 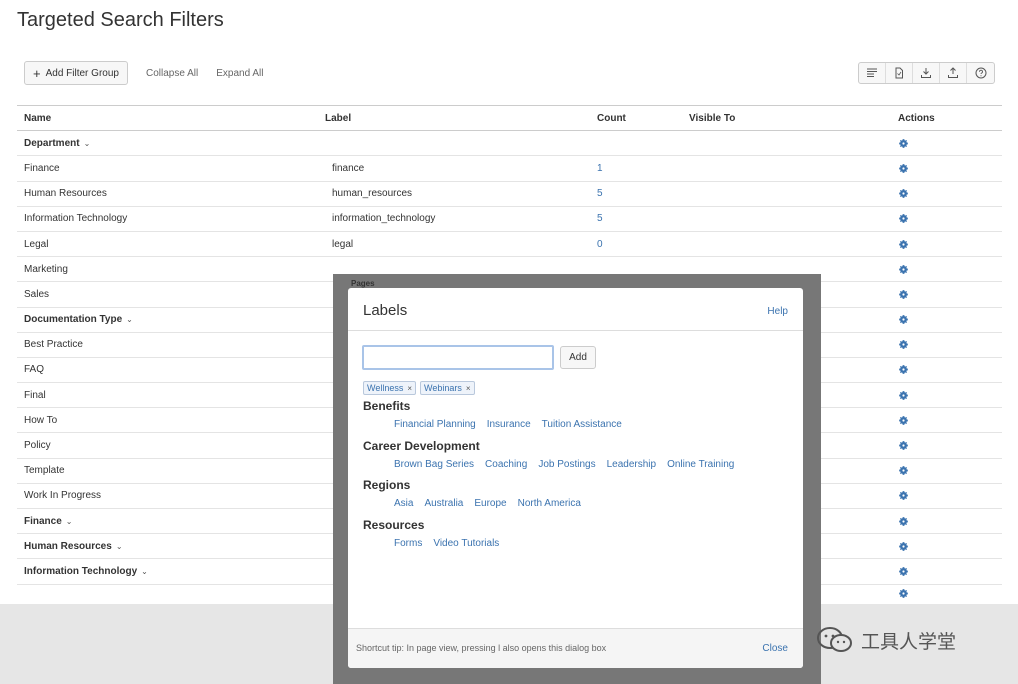 I want to click on row-name: Policy, so click(x=37, y=445).